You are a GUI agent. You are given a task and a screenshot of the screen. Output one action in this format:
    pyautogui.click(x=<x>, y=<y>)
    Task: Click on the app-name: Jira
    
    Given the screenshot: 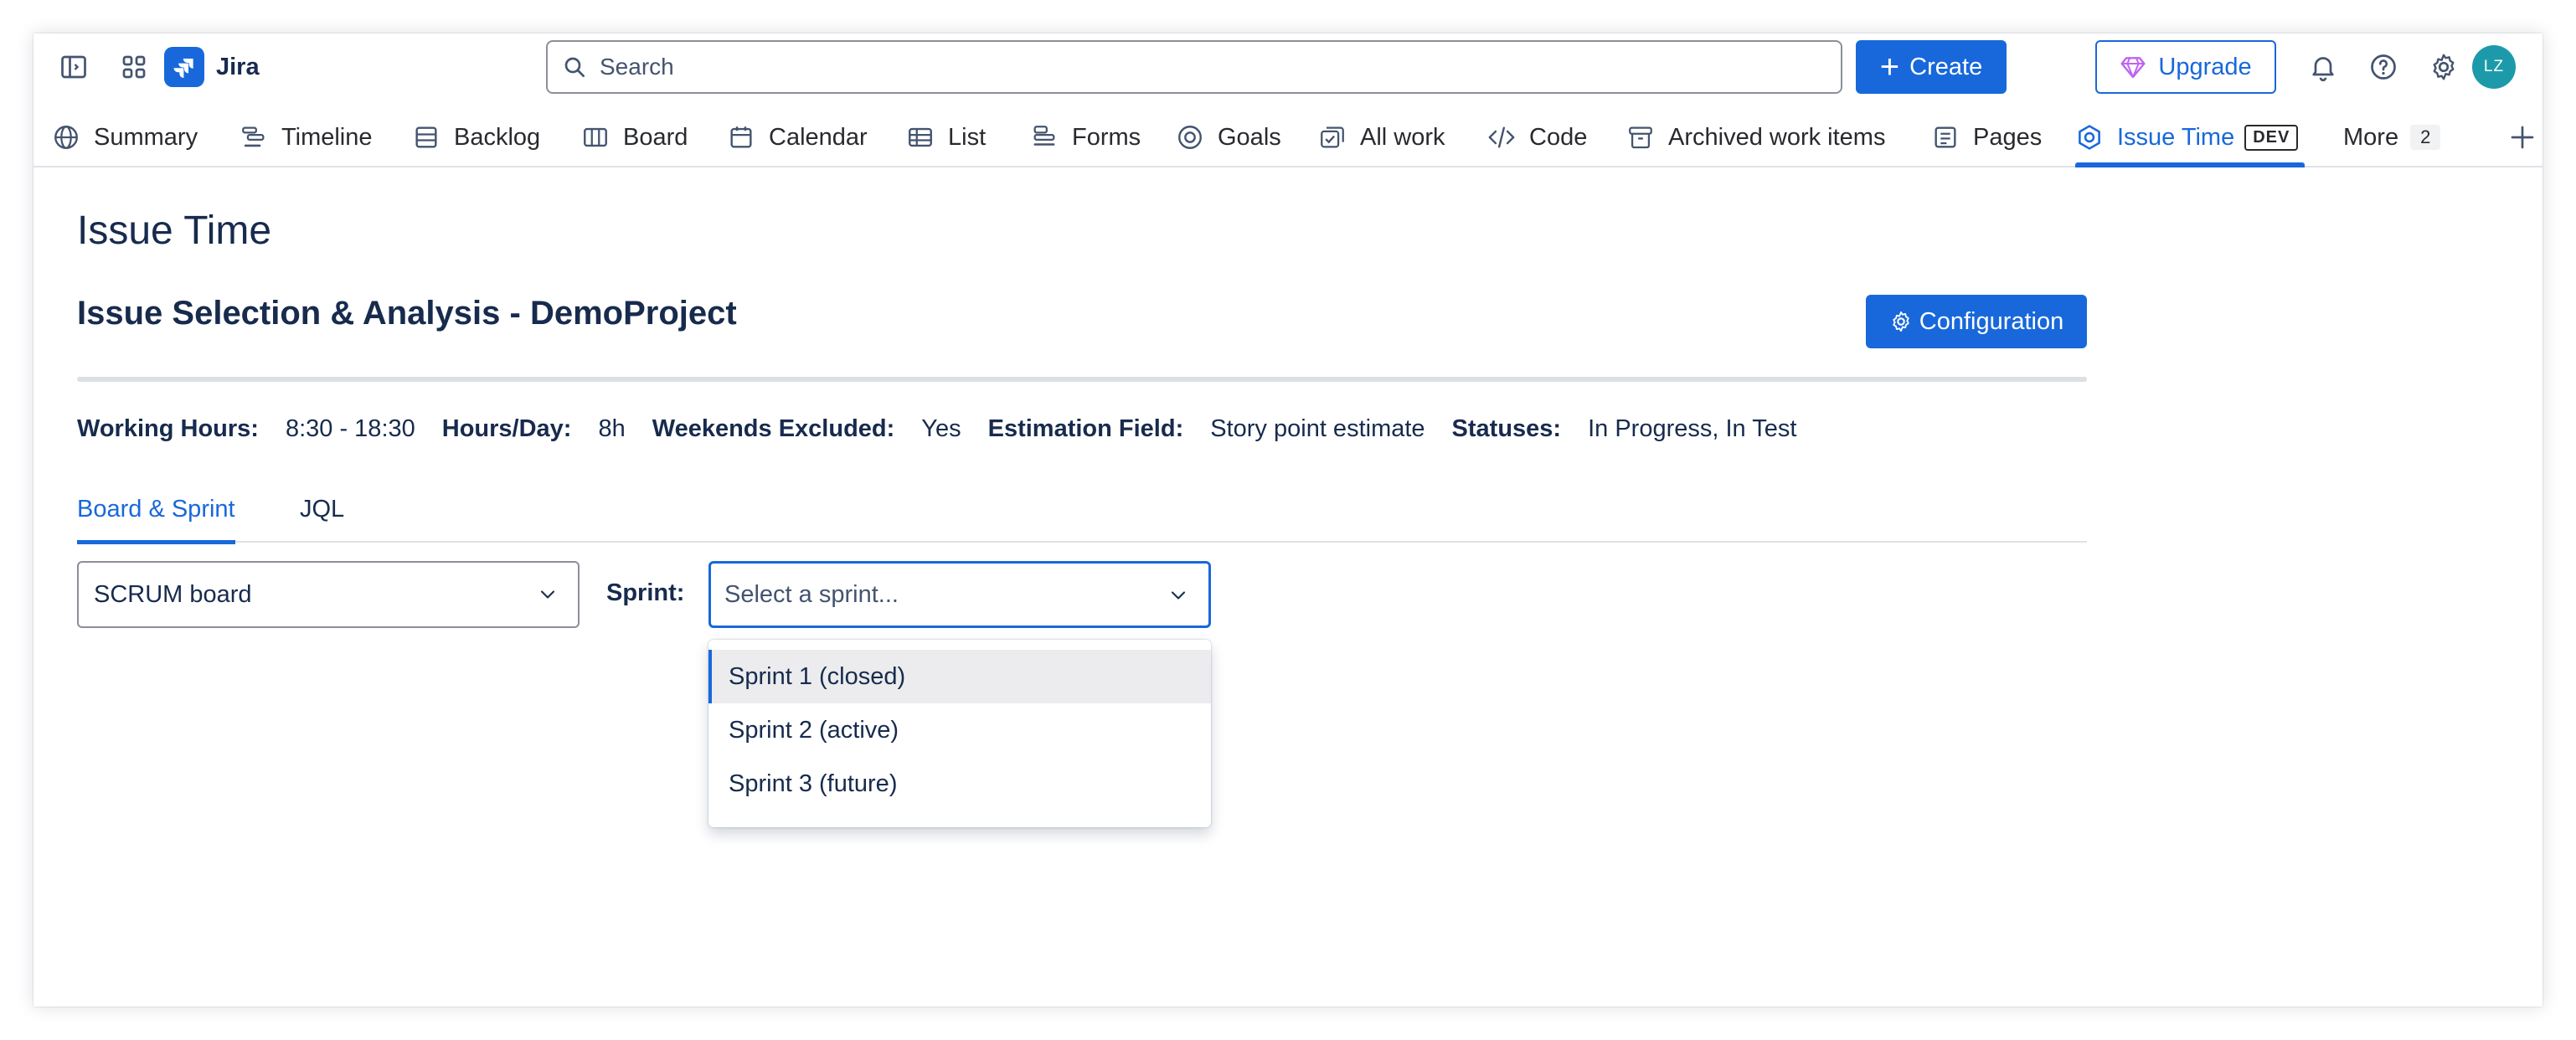 What is the action you would take?
    pyautogui.click(x=238, y=66)
    